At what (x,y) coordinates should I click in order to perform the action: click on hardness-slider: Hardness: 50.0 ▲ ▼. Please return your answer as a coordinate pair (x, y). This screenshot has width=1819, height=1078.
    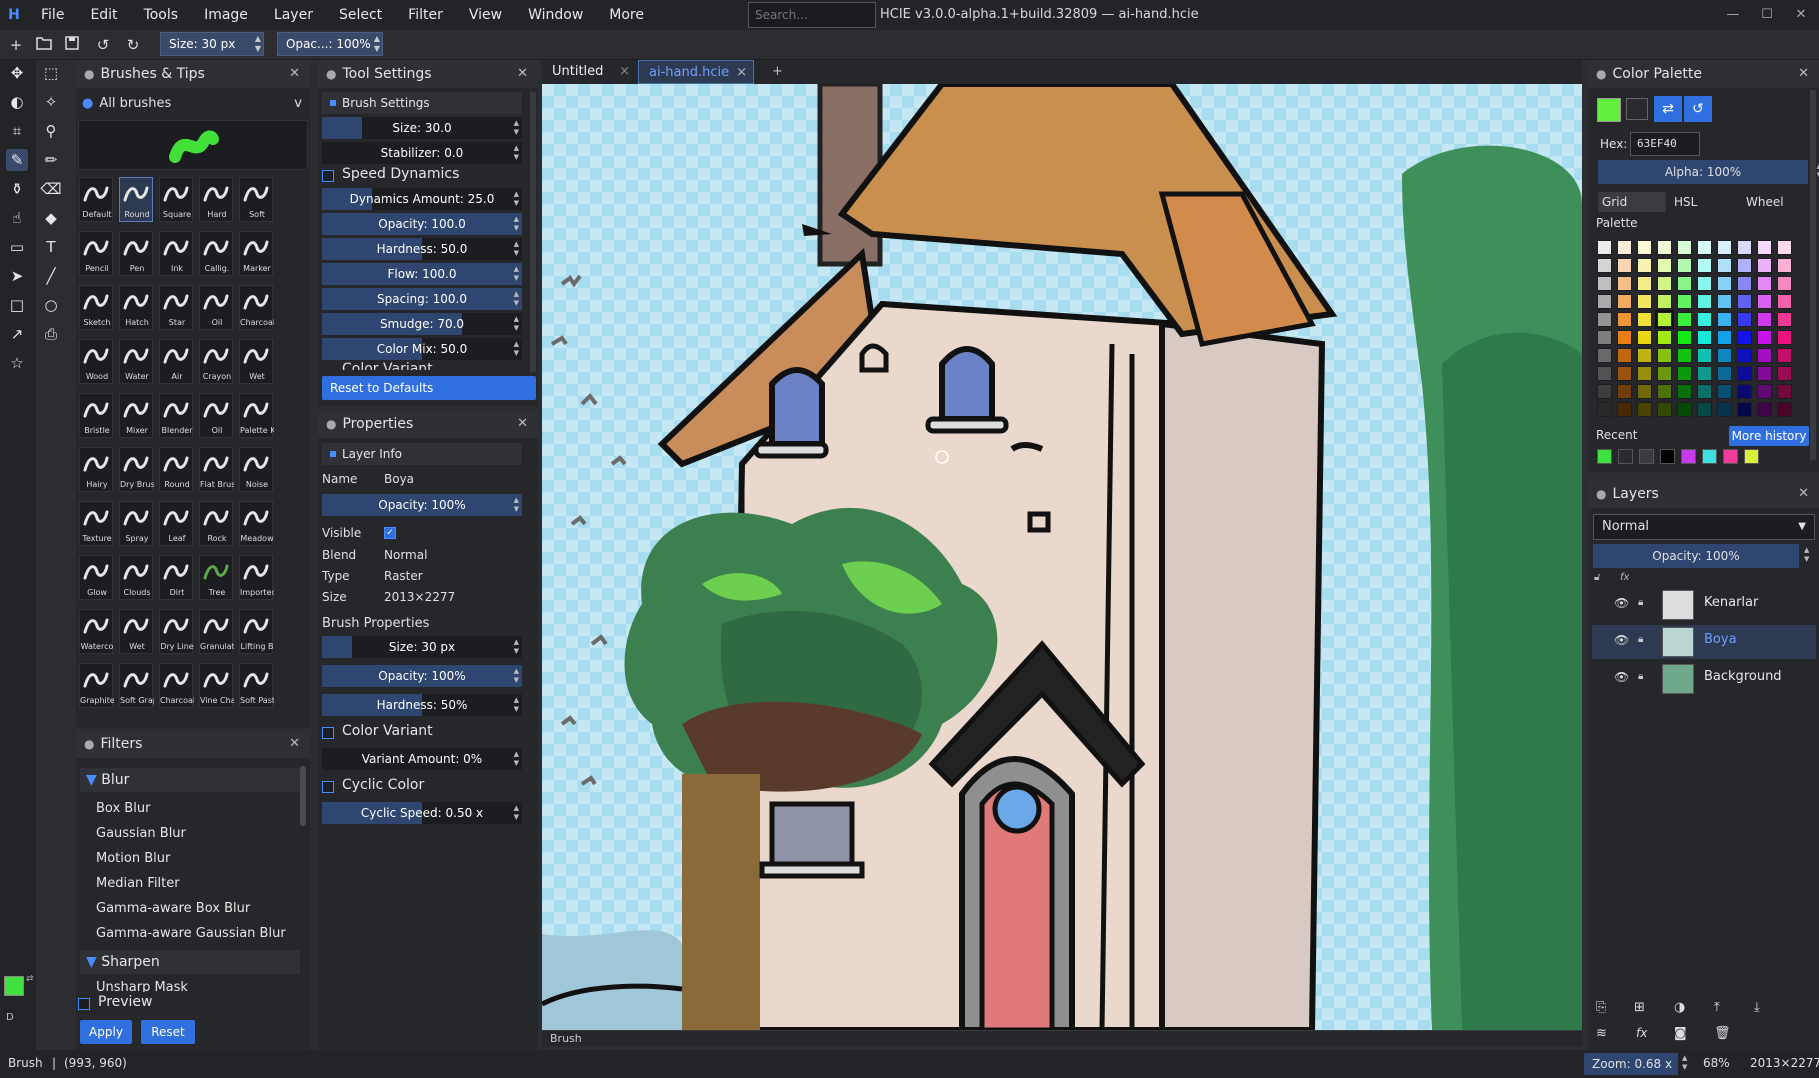
    Looking at the image, I should click on (422, 249).